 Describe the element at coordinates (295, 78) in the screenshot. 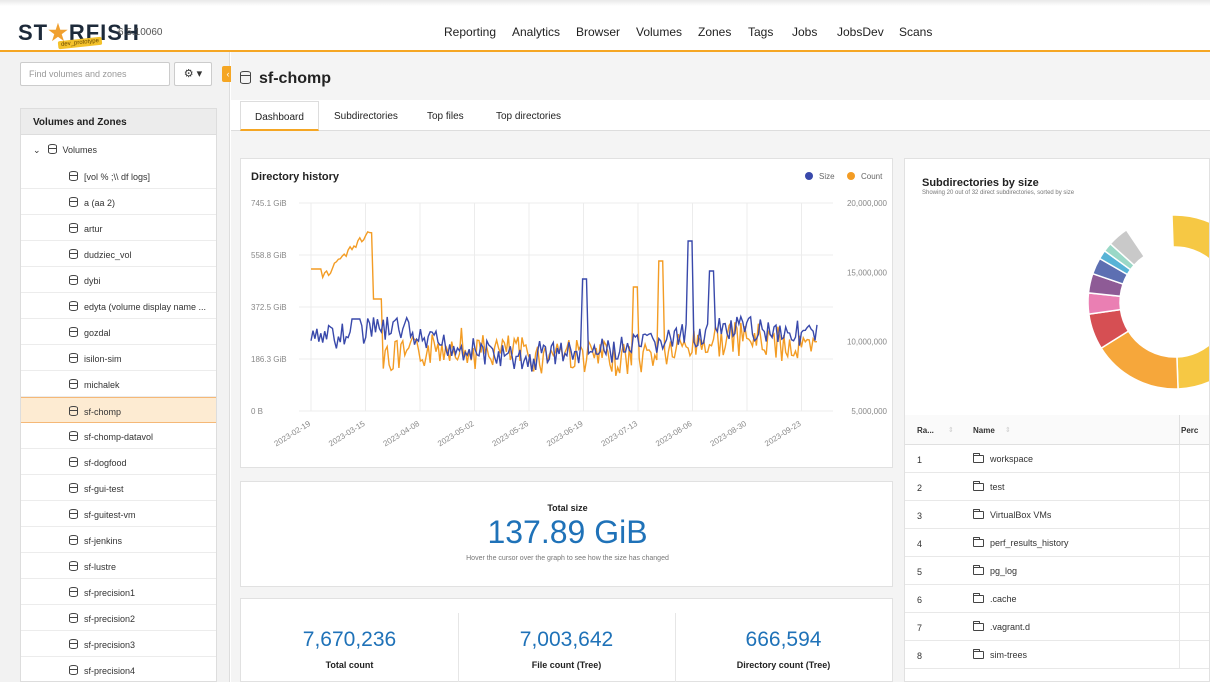

I see `page-title-text: sf-chomp` at that location.